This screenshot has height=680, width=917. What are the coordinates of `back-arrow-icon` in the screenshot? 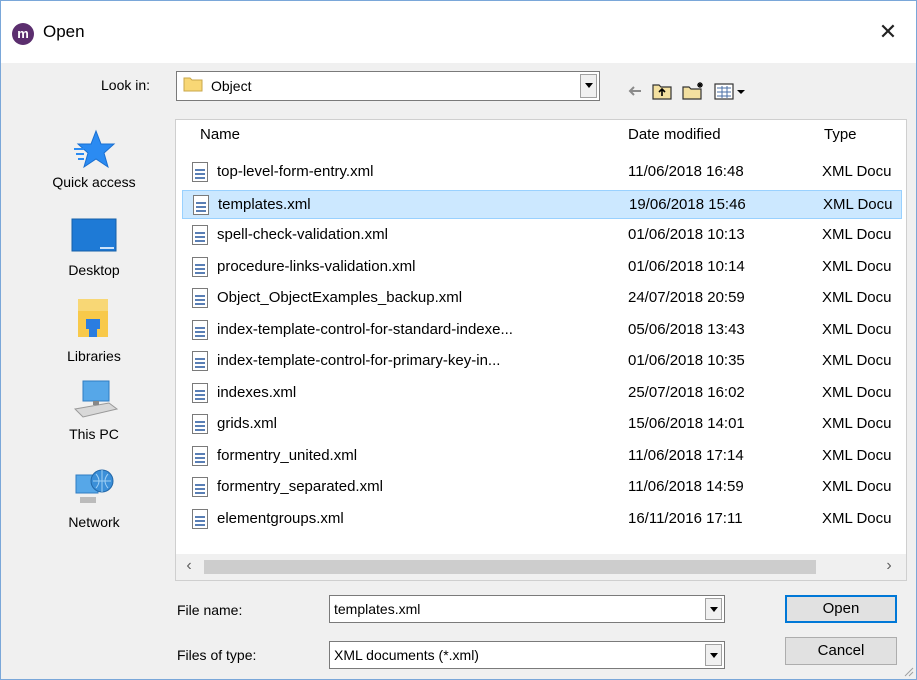 It's located at (635, 91).